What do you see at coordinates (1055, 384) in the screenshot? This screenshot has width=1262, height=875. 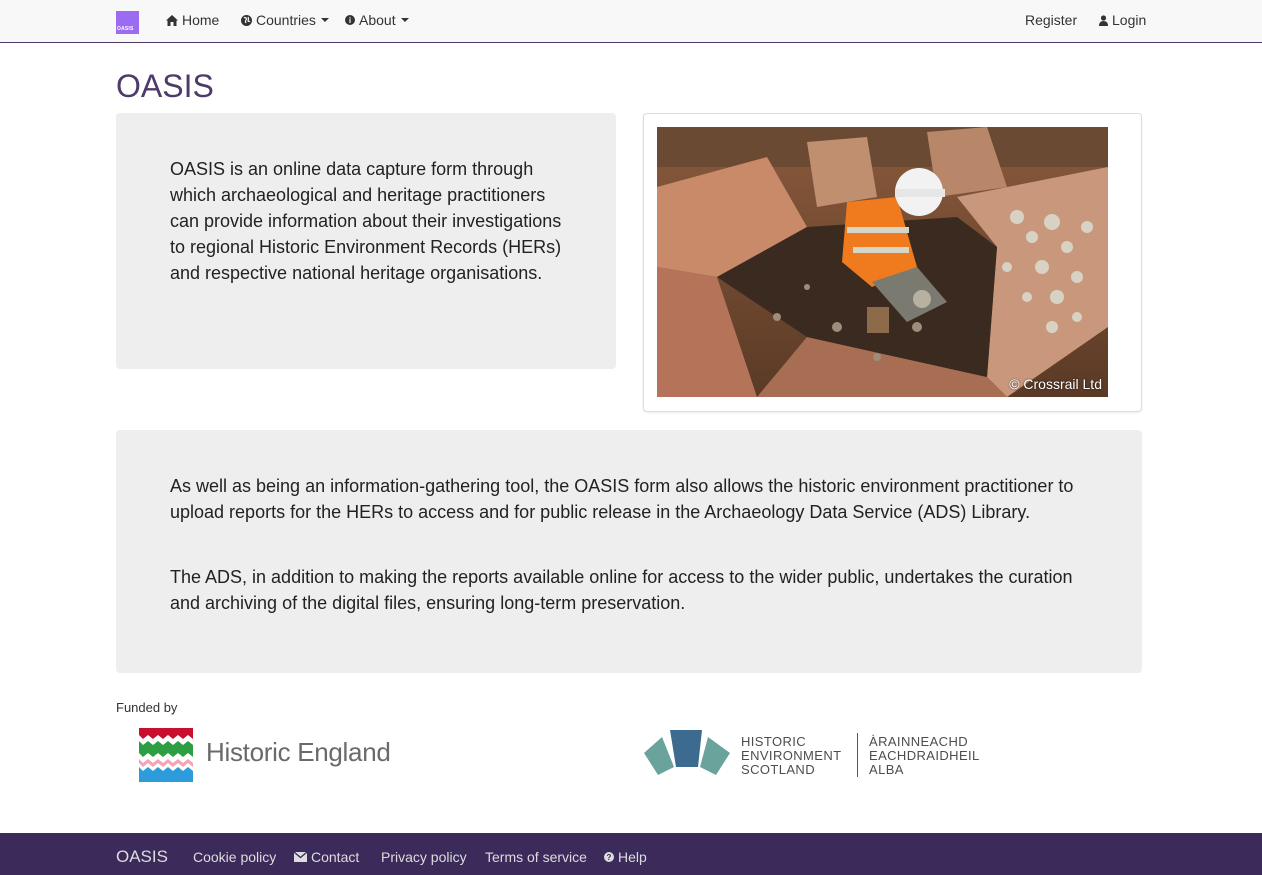 I see `photo-credit: © Crossrail Ltd` at bounding box center [1055, 384].